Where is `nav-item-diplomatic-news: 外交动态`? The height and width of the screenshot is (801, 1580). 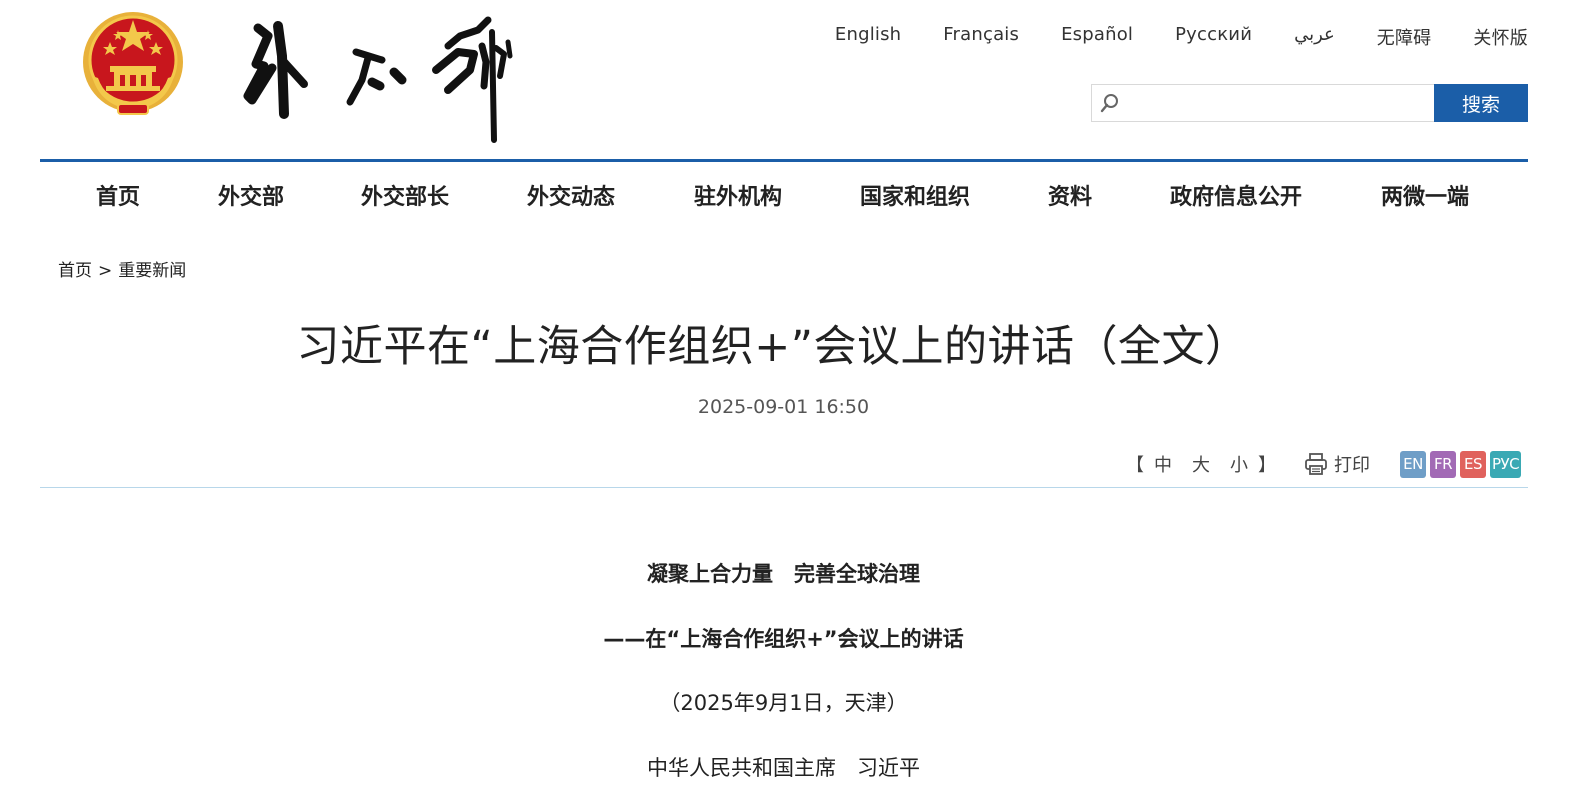
nav-item-diplomatic-news: 外交动态 is located at coordinates (571, 195).